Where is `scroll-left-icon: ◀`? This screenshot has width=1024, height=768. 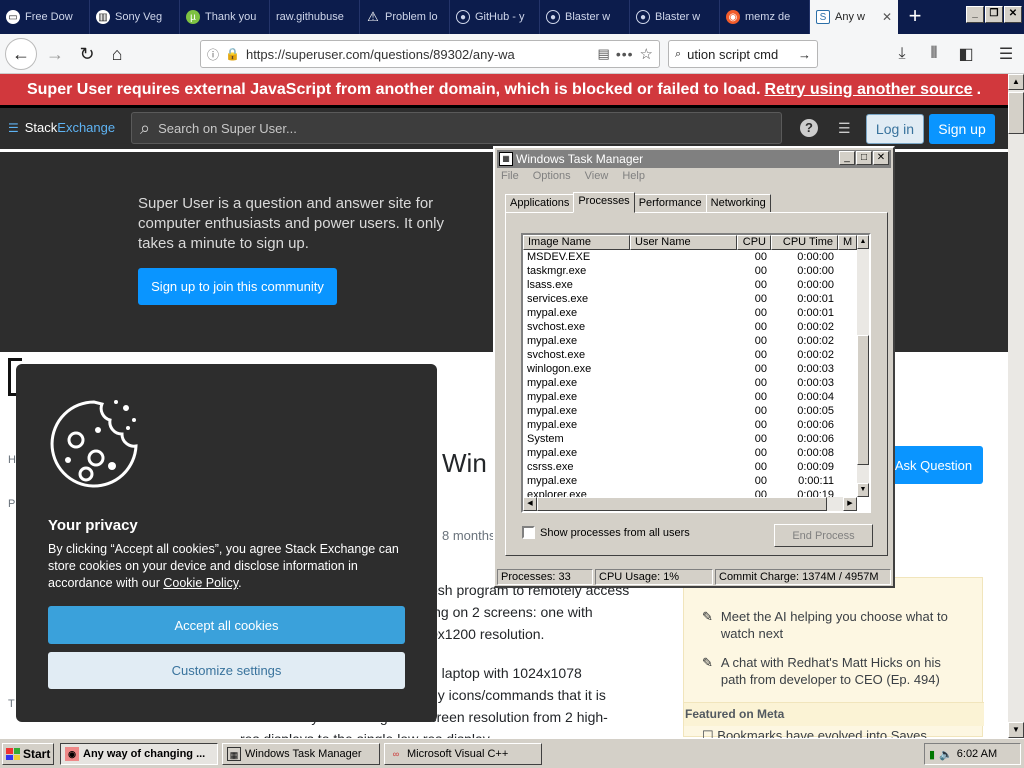
scroll-left-icon: ◀ is located at coordinates (530, 504).